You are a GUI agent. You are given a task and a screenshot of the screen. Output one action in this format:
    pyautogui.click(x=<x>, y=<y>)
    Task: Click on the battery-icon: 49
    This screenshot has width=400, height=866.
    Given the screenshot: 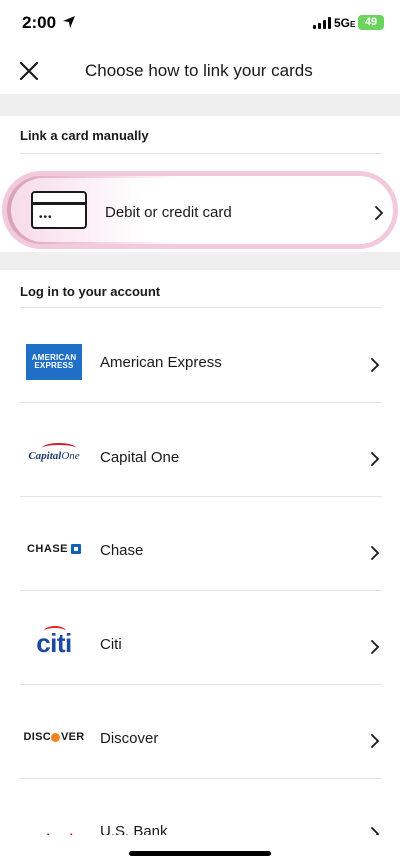 What is the action you would take?
    pyautogui.click(x=371, y=22)
    